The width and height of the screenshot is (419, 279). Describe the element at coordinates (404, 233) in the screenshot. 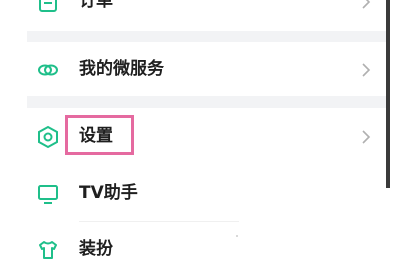

I see `background-region` at that location.